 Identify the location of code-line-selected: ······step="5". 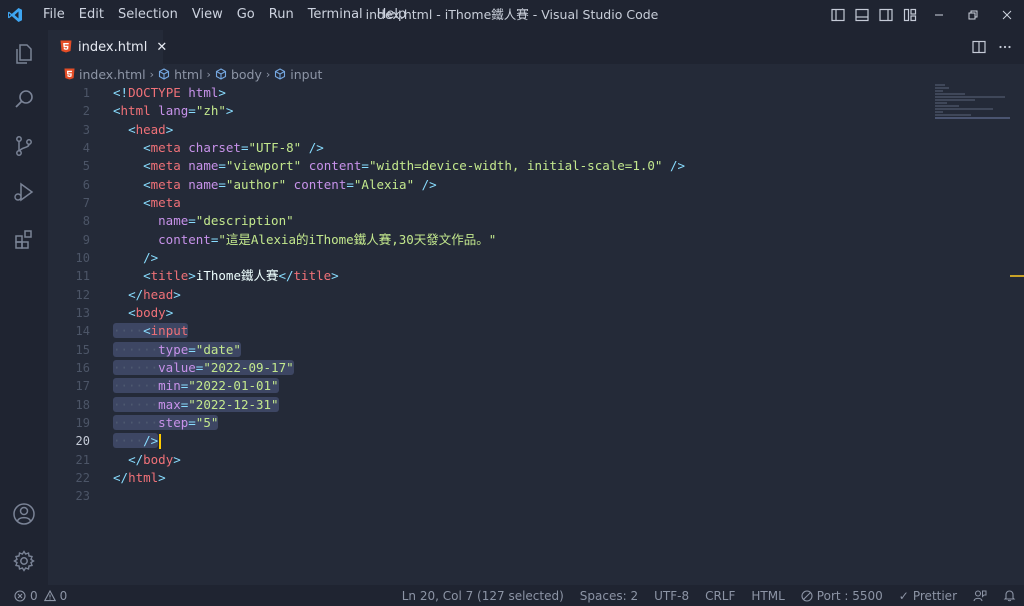
(166, 422).